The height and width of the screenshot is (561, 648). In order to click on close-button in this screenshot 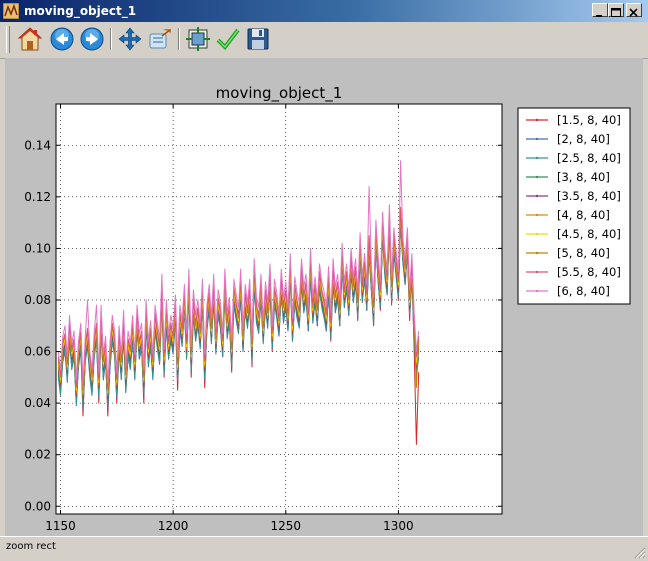, I will do `click(634, 10)`.